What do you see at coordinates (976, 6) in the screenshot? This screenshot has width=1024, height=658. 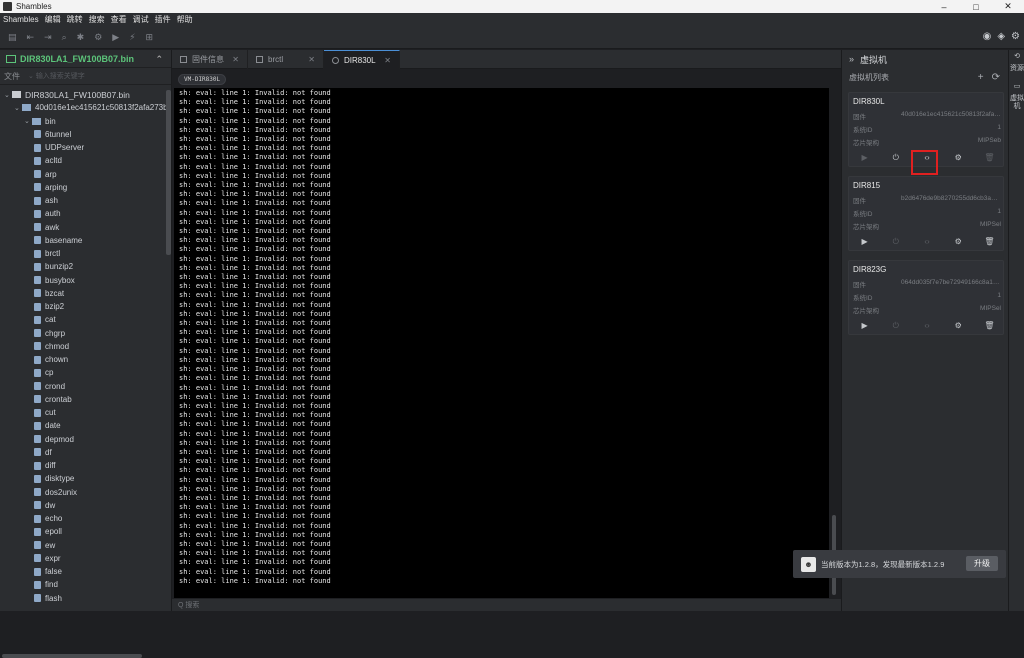 I see `maximize-button: □` at bounding box center [976, 6].